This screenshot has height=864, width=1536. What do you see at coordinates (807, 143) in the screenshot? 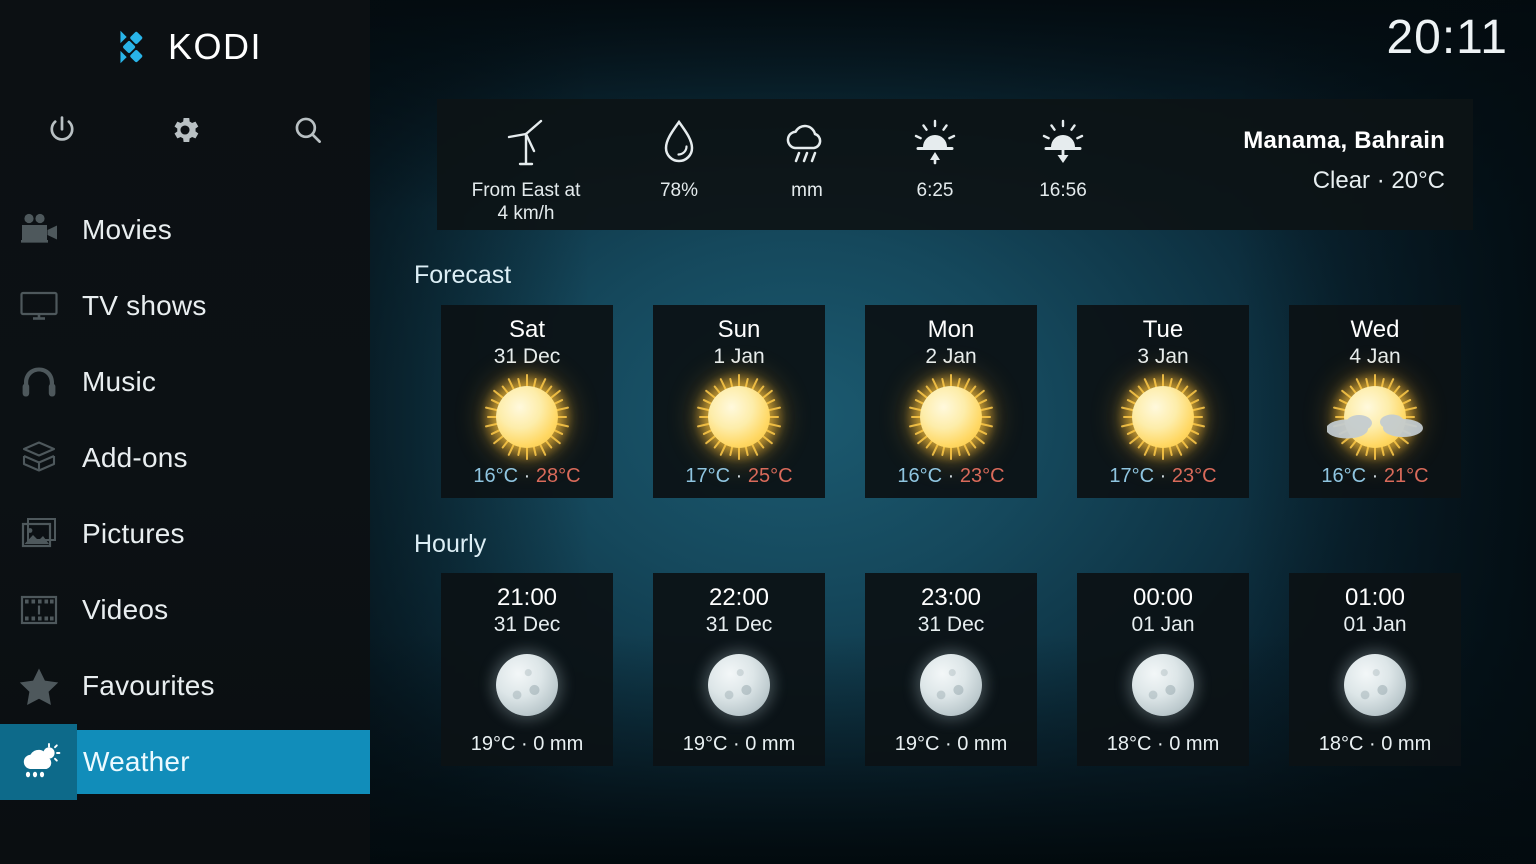
I see `rain-cloud-icon` at bounding box center [807, 143].